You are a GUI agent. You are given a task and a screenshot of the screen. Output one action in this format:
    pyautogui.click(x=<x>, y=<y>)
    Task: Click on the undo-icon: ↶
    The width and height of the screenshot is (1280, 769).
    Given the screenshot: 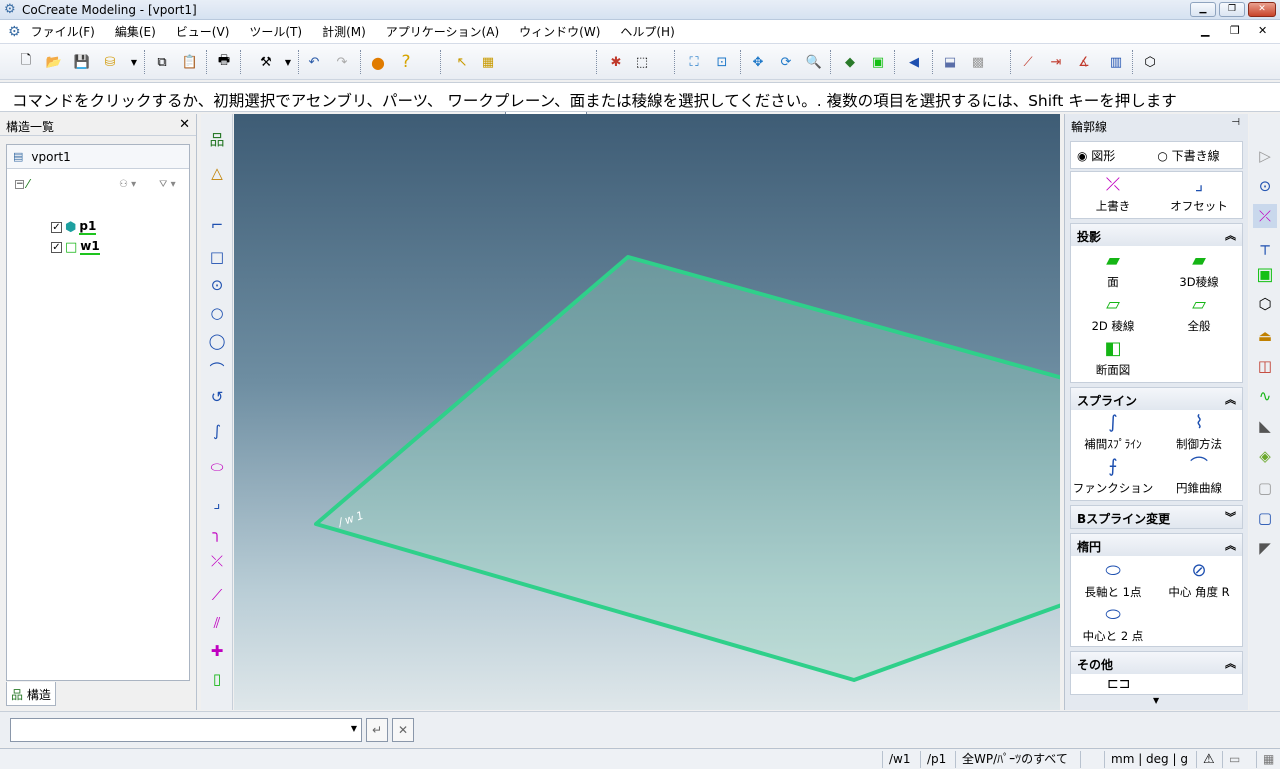 What is the action you would take?
    pyautogui.click(x=314, y=62)
    